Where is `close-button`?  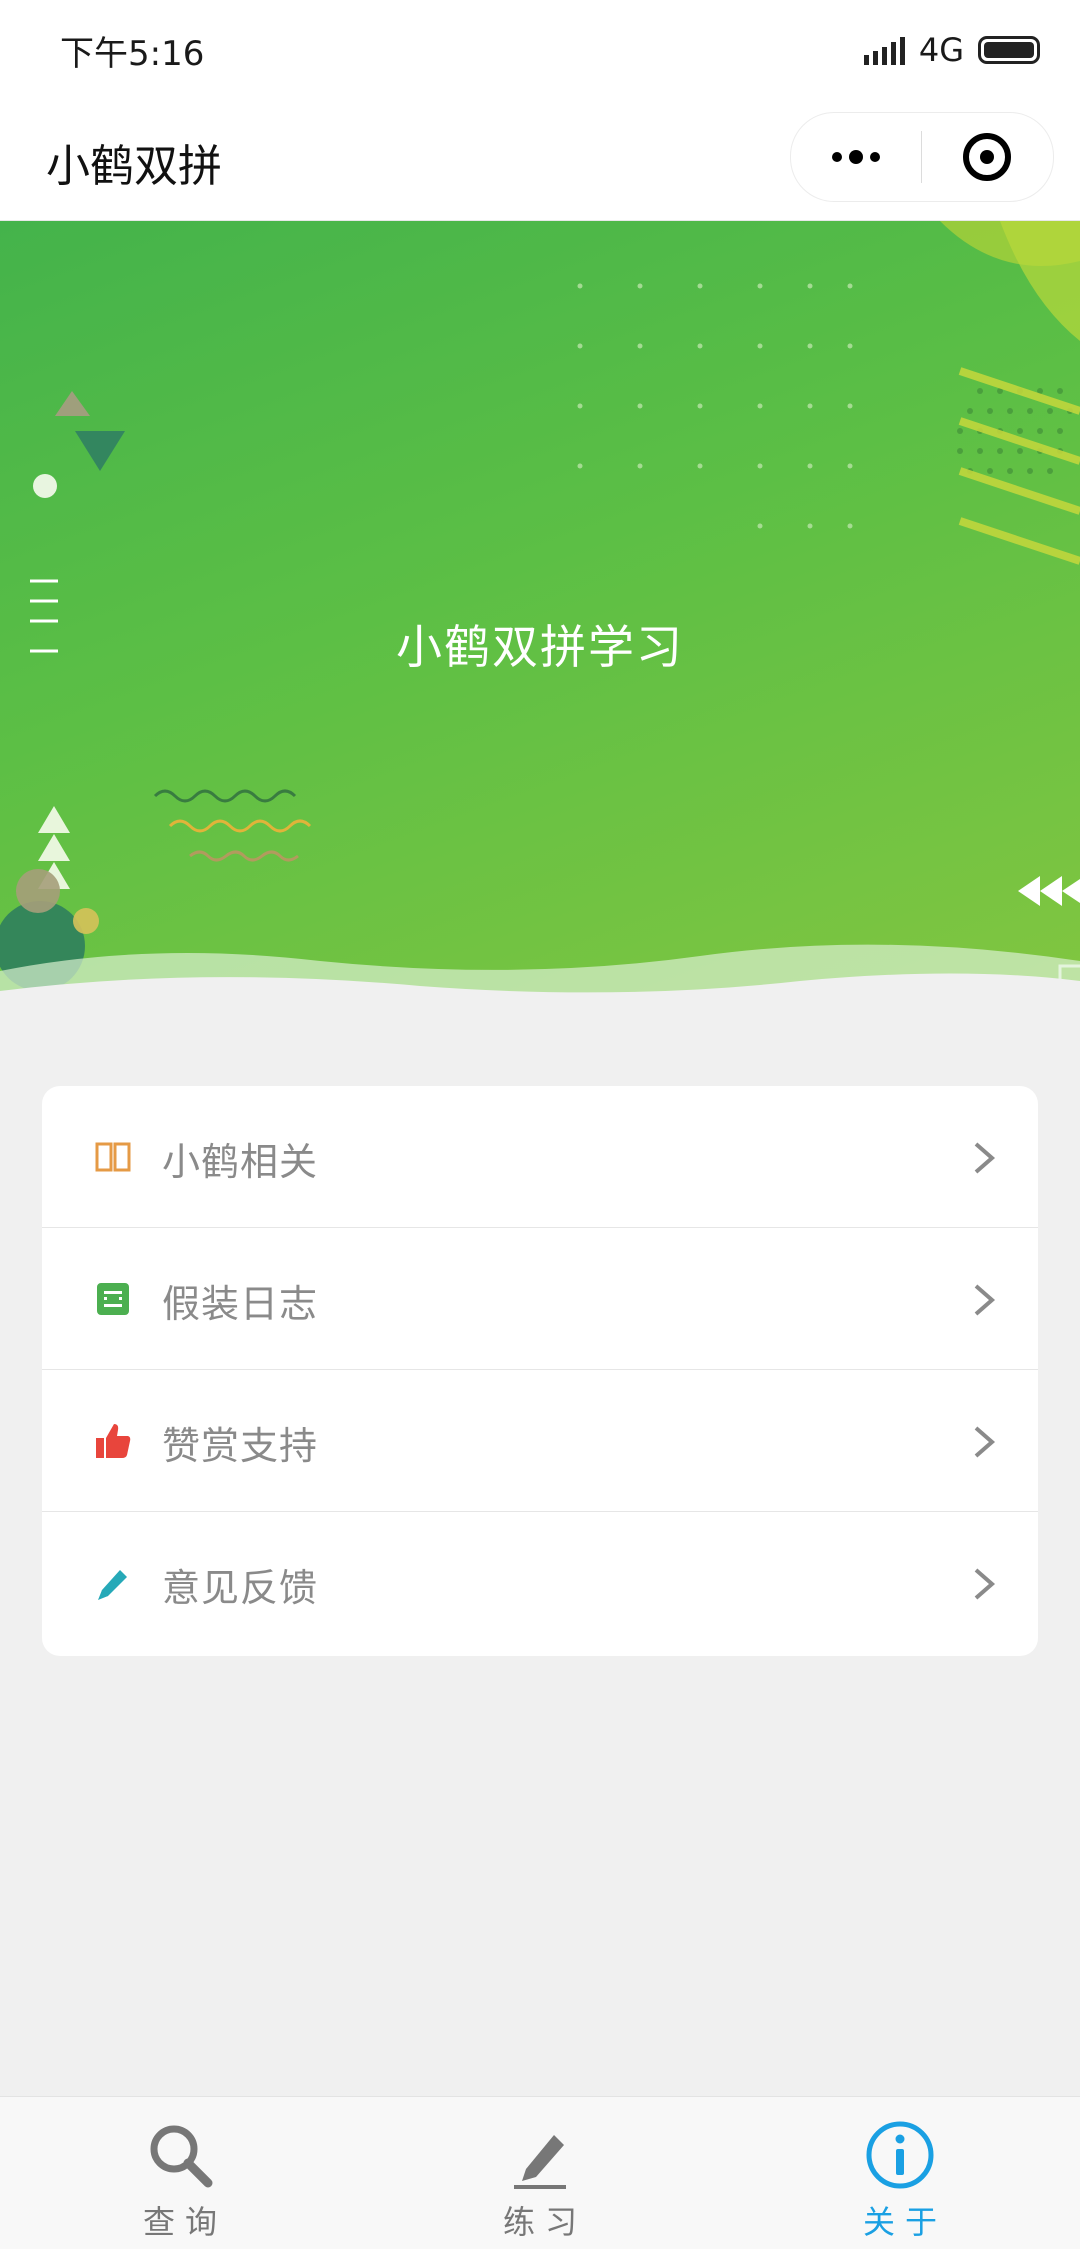
close-button is located at coordinates (987, 157).